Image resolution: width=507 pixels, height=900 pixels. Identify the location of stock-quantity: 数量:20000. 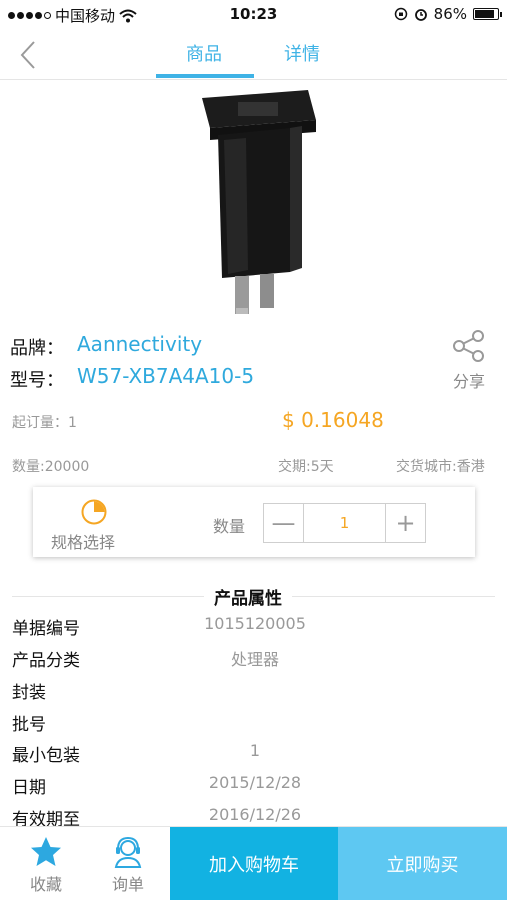
(51, 467).